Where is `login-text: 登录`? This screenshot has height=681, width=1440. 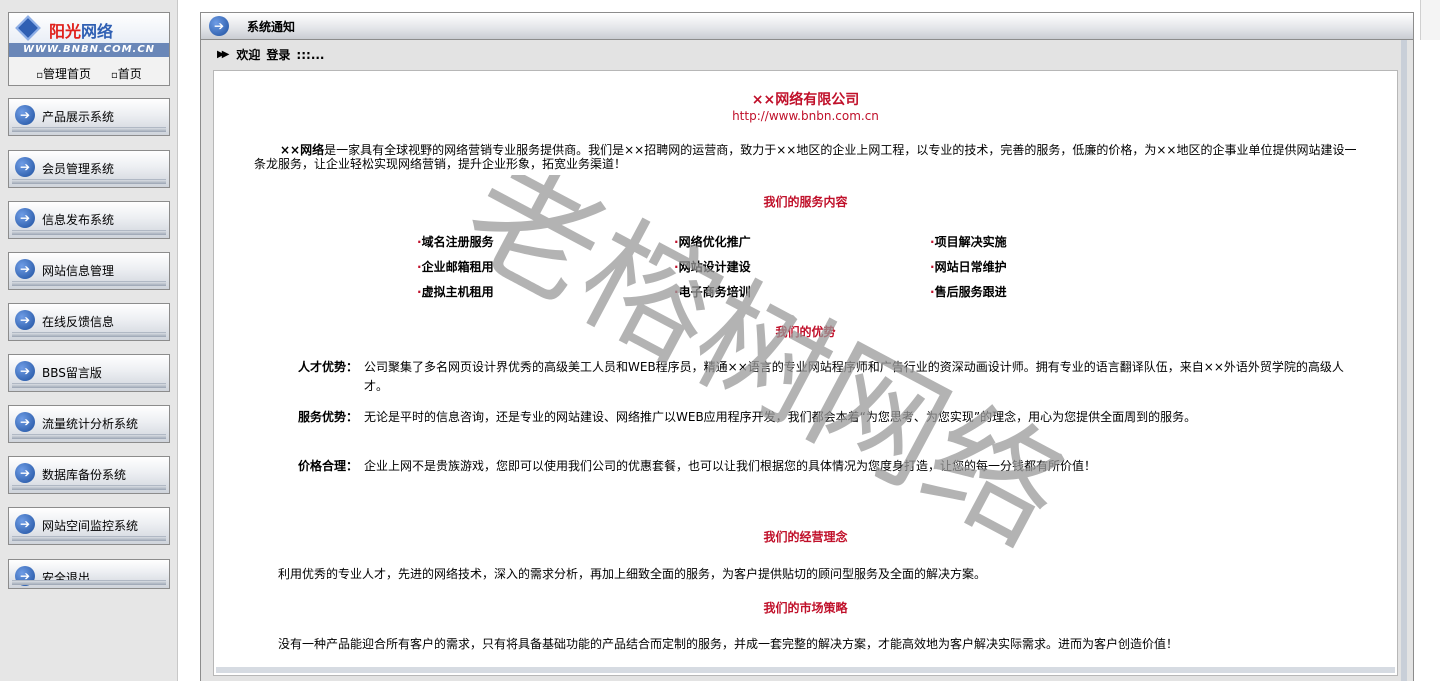 login-text: 登录 is located at coordinates (278, 55).